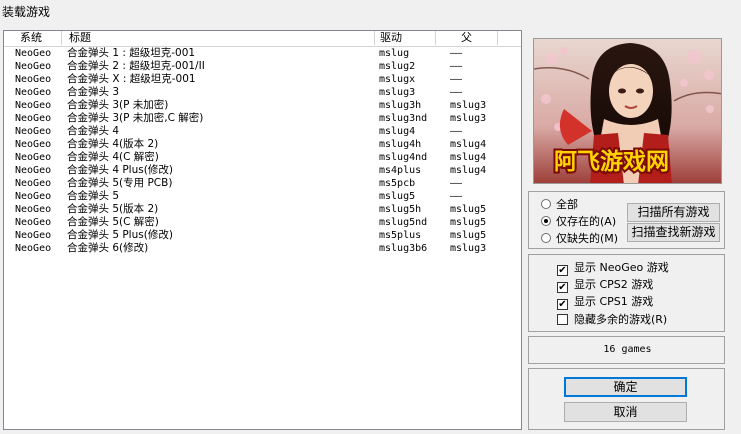  Describe the element at coordinates (626, 220) in the screenshot. I see `filter-group: 全部 仅存在的(A) 仅缺失的(M) 扫描所有游戏 扫描查找新游戏` at that location.